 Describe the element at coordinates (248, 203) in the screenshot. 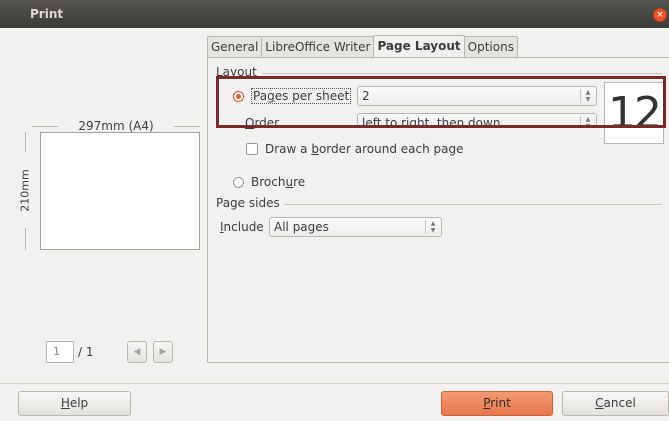

I see `page-sides-section-label: Page sides` at that location.